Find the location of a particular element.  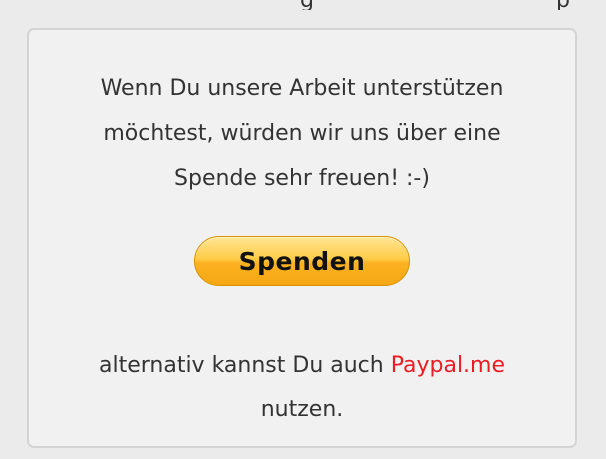

alternative-prefix: alternativ kannst Du auch is located at coordinates (244, 365).